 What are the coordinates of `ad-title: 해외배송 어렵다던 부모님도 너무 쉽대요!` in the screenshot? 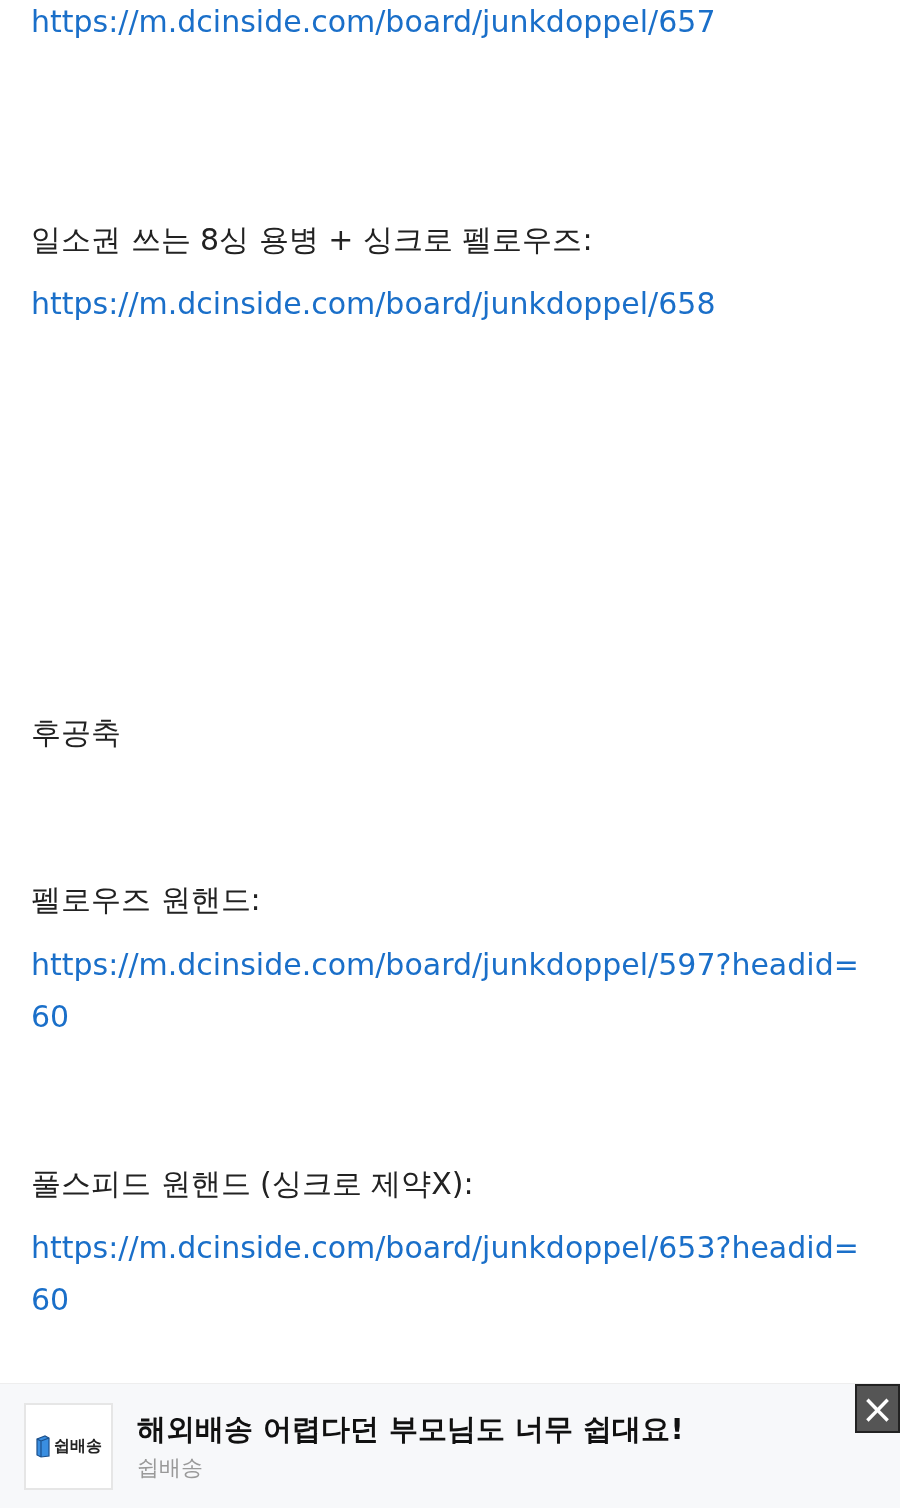 It's located at (410, 1429).